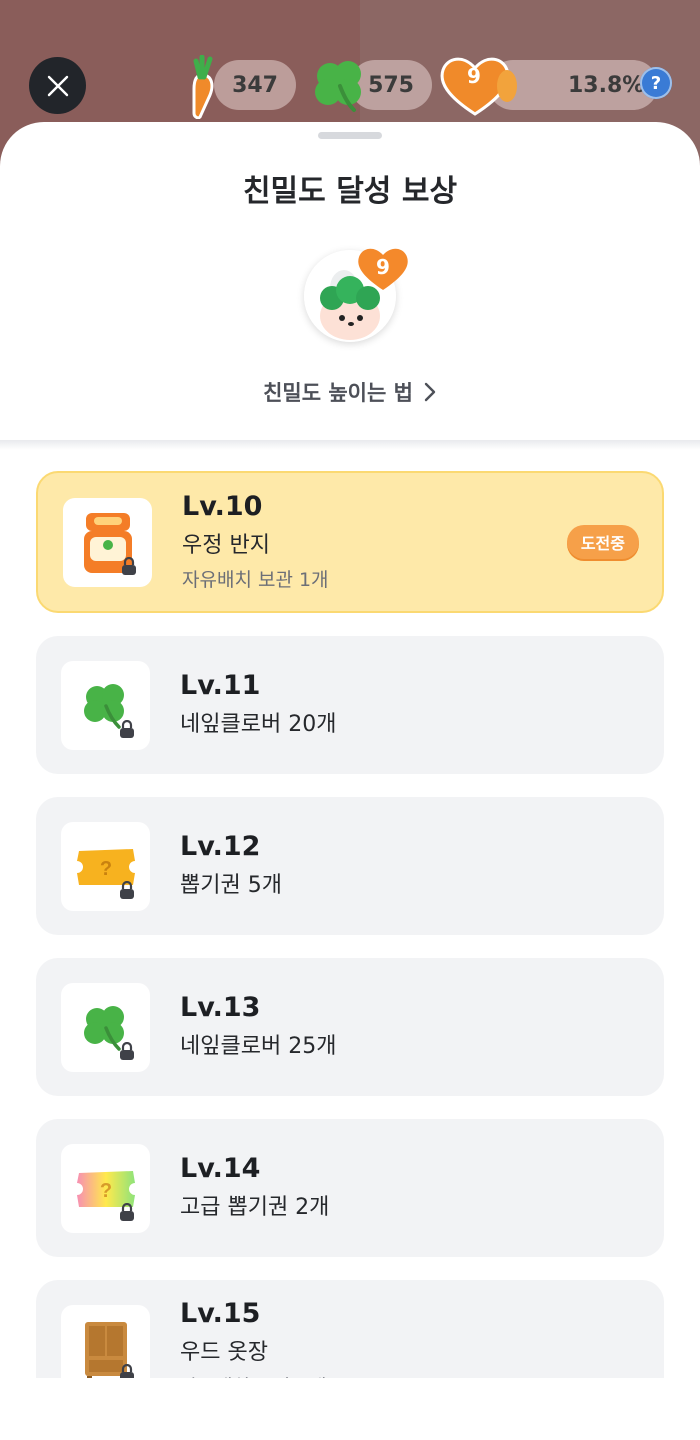 This screenshot has width=700, height=1440. I want to click on how-to-label: 친밀도 높이는 법, so click(338, 393).